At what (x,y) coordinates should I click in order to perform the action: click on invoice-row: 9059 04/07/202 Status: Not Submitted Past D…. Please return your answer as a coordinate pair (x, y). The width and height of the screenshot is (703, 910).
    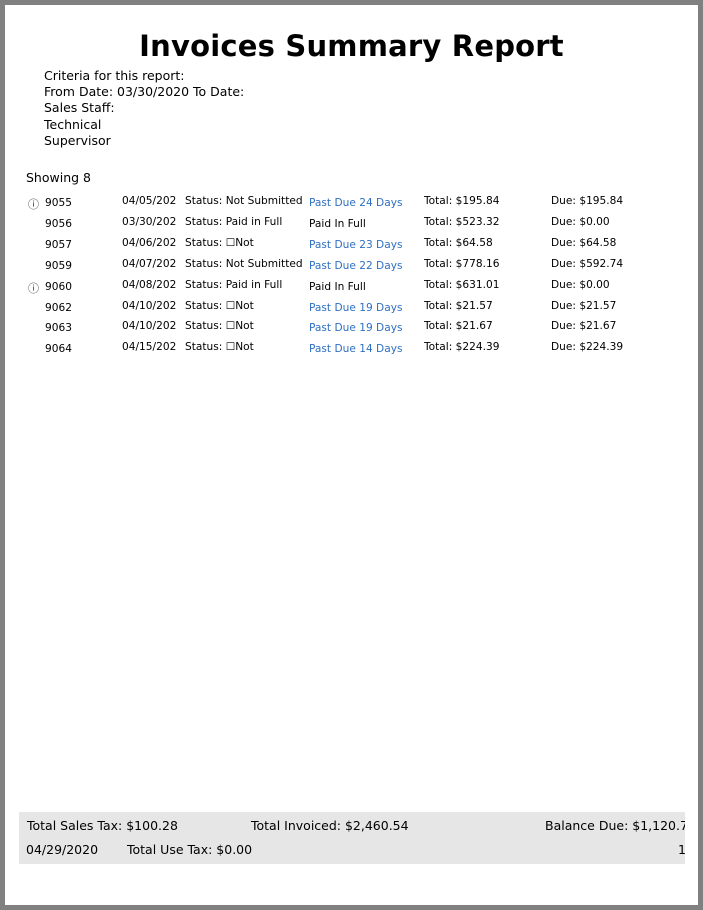
    Looking at the image, I should click on (351, 268).